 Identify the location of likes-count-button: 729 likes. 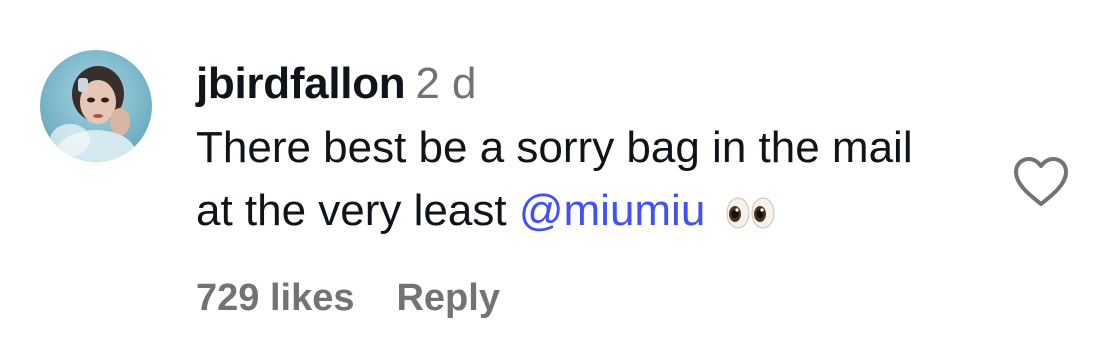
(275, 298).